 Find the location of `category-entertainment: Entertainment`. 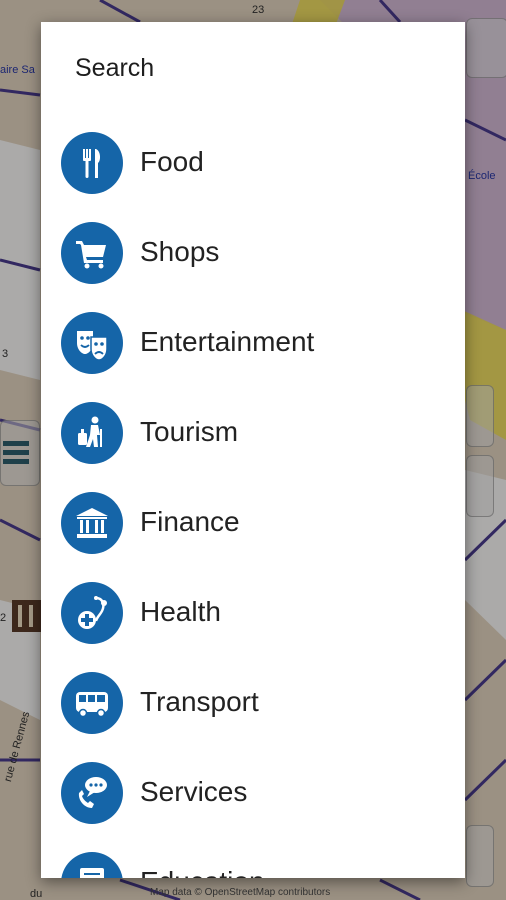

category-entertainment: Entertainment is located at coordinates (253, 341).